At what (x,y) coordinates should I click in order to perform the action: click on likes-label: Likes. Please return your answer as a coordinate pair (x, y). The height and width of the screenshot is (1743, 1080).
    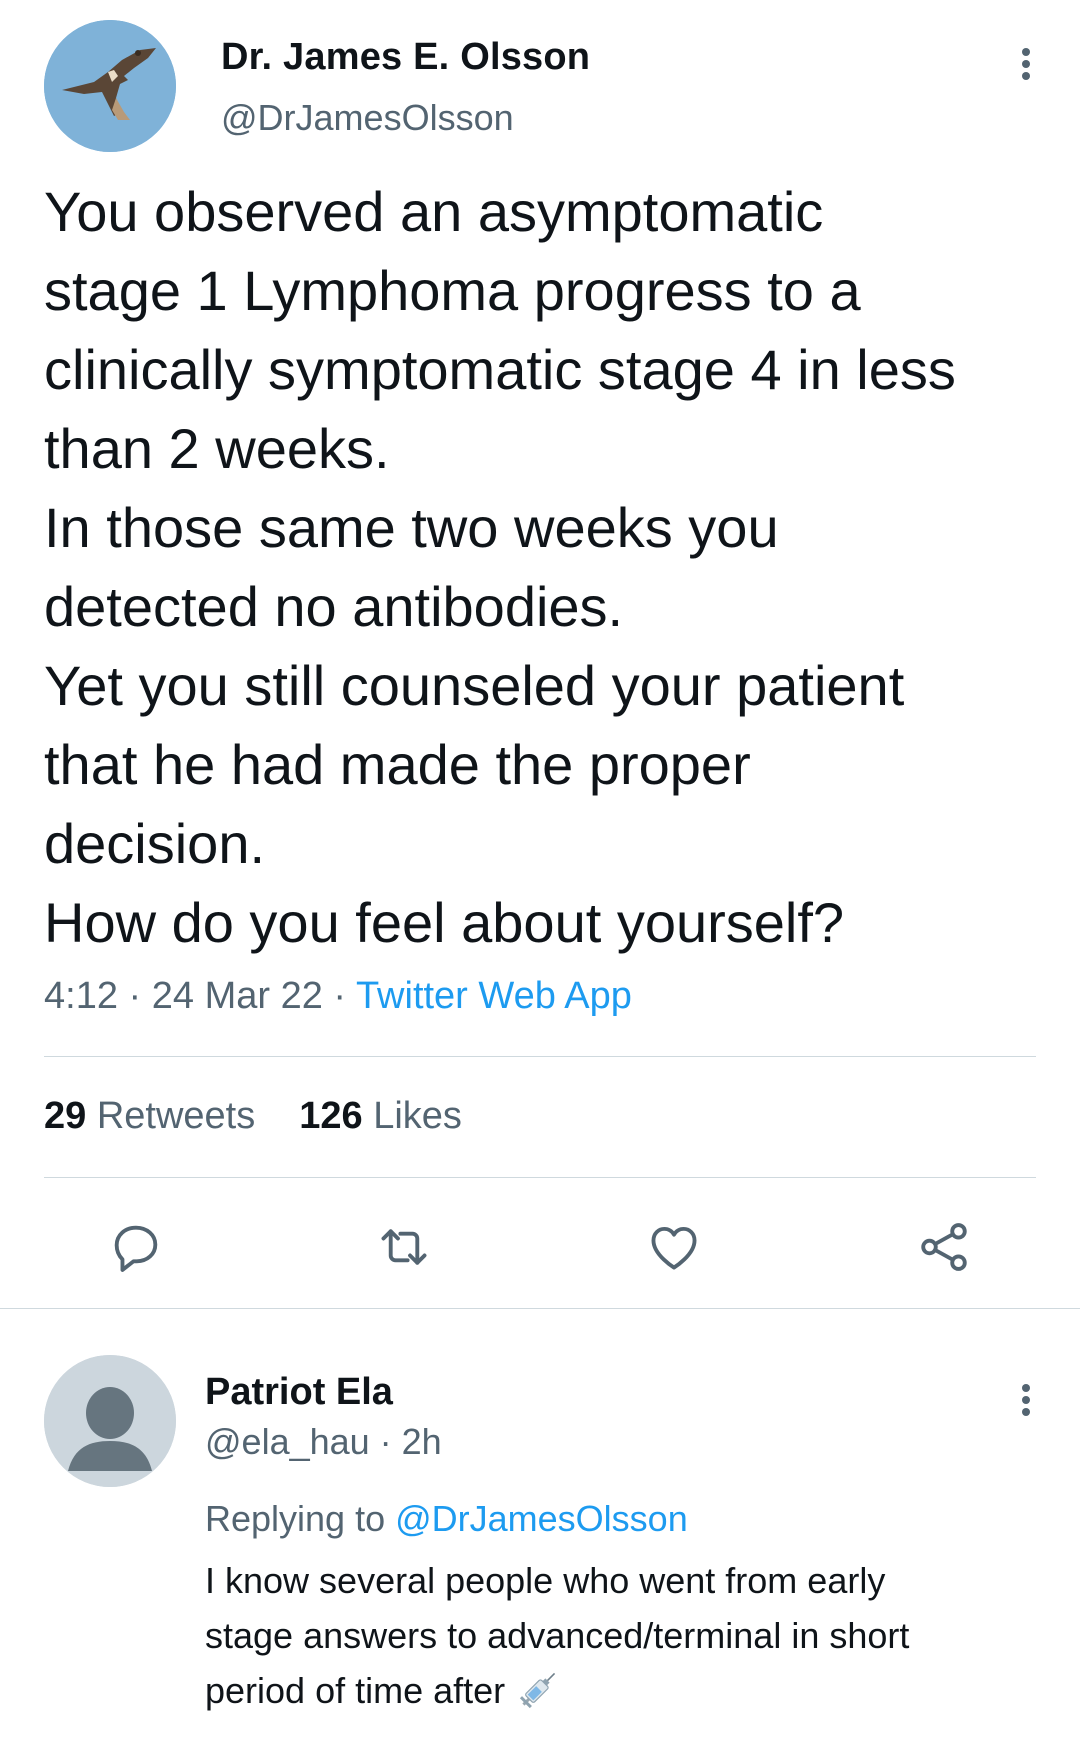
    Looking at the image, I should click on (412, 1116).